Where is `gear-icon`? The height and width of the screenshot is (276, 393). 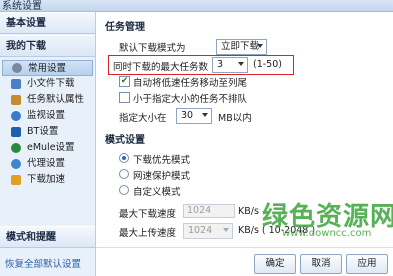 gear-icon is located at coordinates (17, 68).